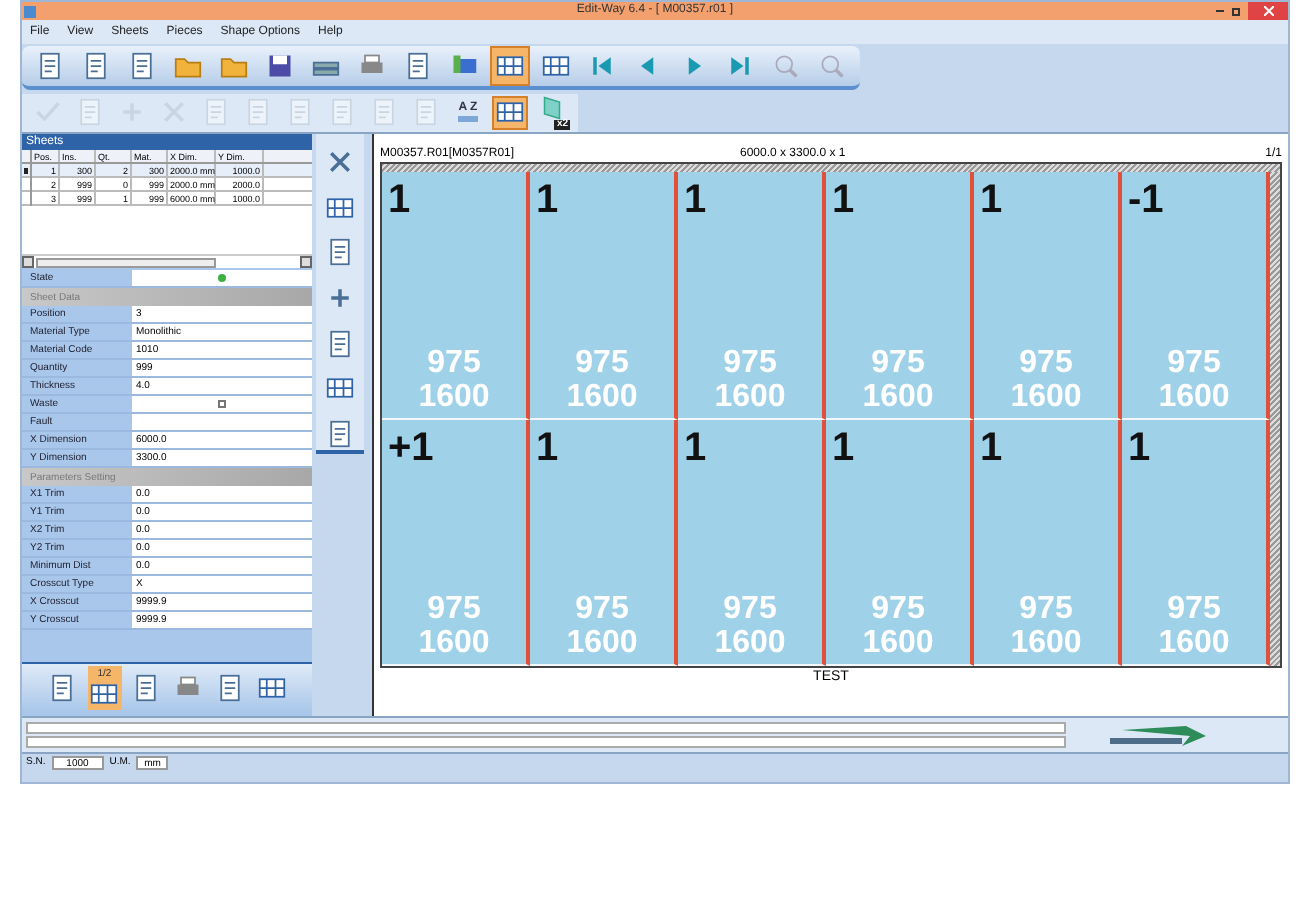 The width and height of the screenshot is (1312, 918). What do you see at coordinates (1146, 200) in the screenshot?
I see `piece-quantity: -1` at bounding box center [1146, 200].